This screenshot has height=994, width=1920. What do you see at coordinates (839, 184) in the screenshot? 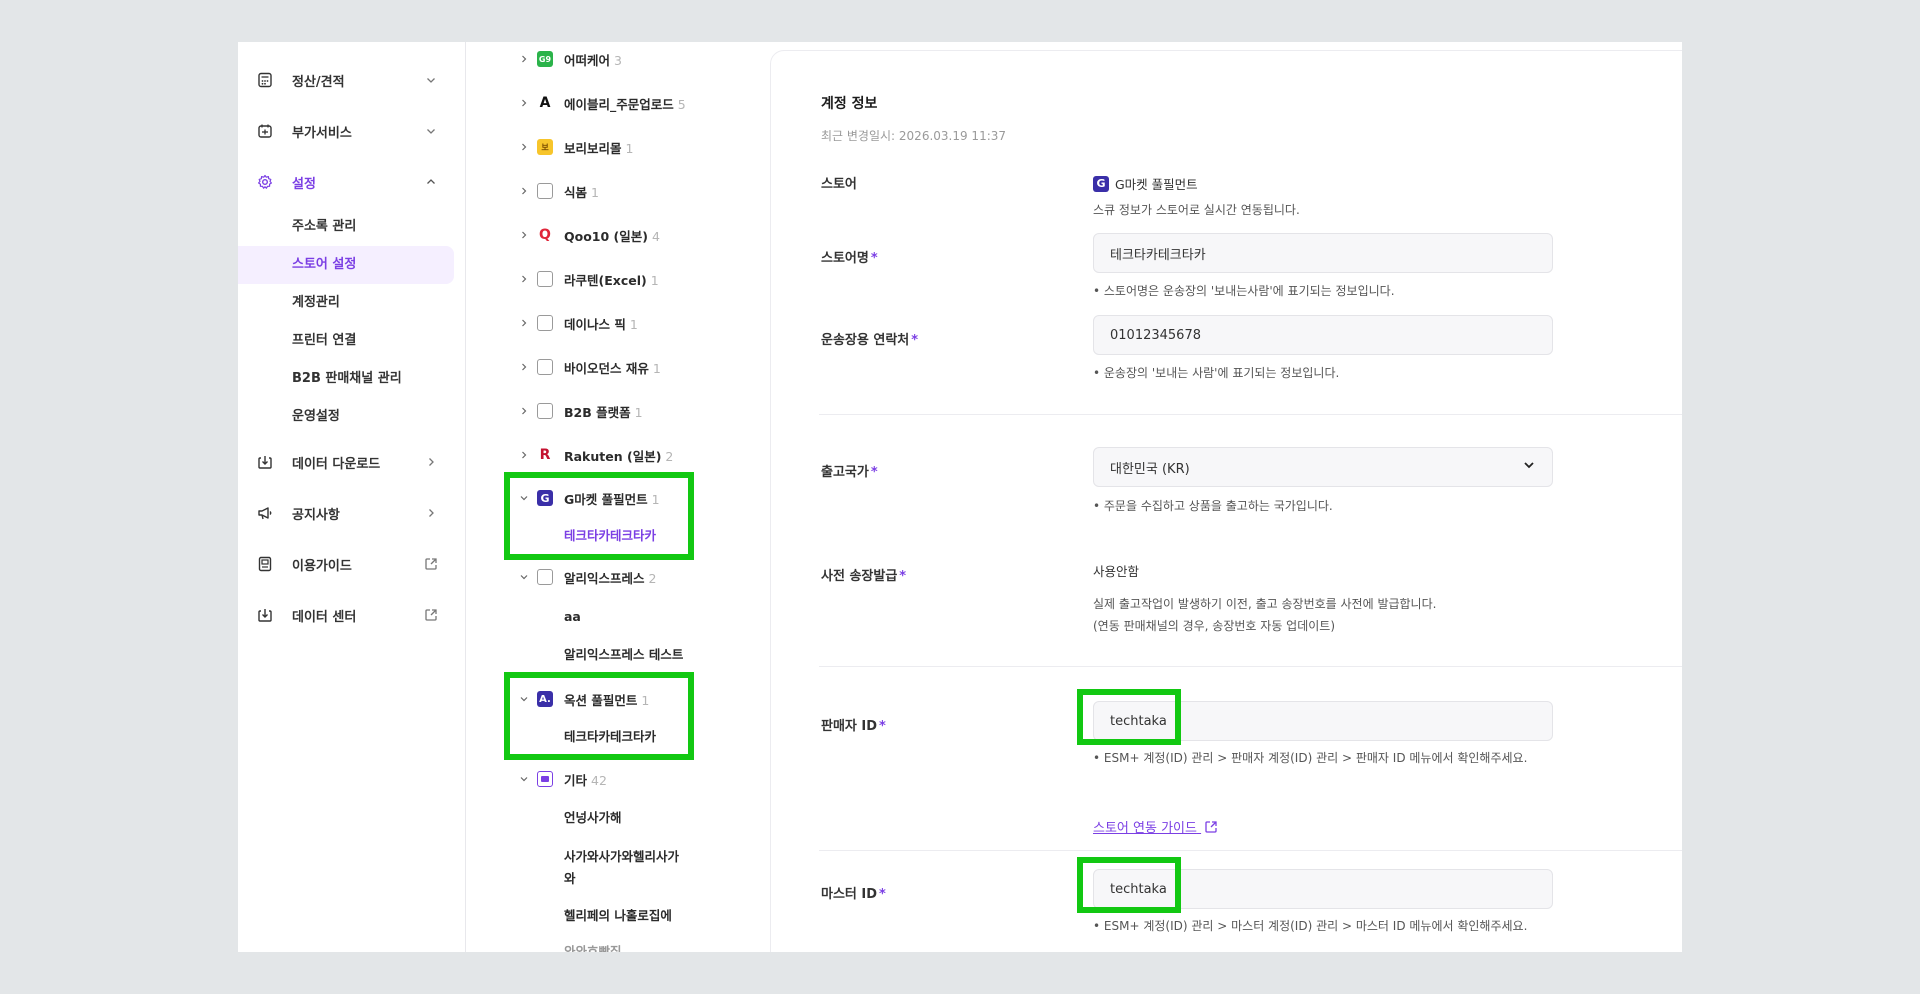
I see `store-label: 스토어` at bounding box center [839, 184].